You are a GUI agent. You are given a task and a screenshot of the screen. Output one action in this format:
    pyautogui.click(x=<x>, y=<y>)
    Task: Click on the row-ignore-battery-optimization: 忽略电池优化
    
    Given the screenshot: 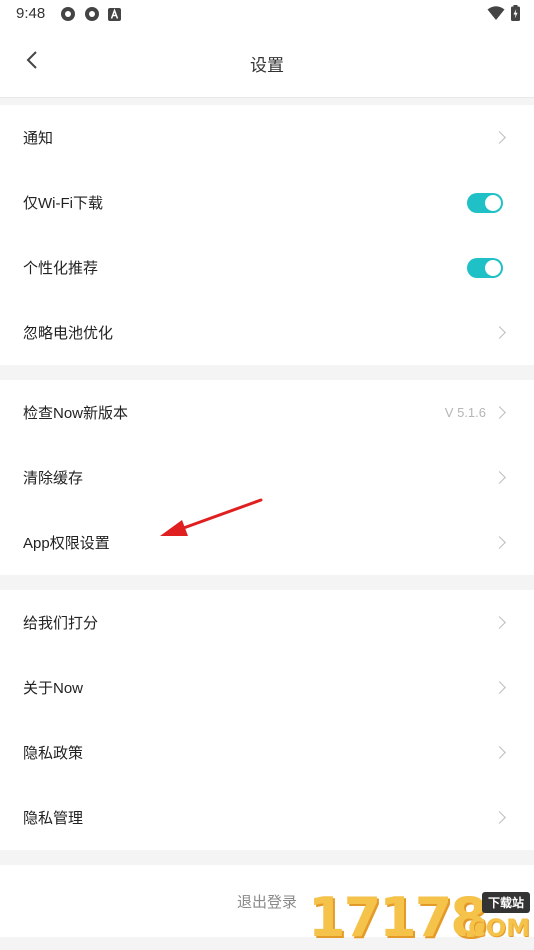 What is the action you would take?
    pyautogui.click(x=267, y=332)
    